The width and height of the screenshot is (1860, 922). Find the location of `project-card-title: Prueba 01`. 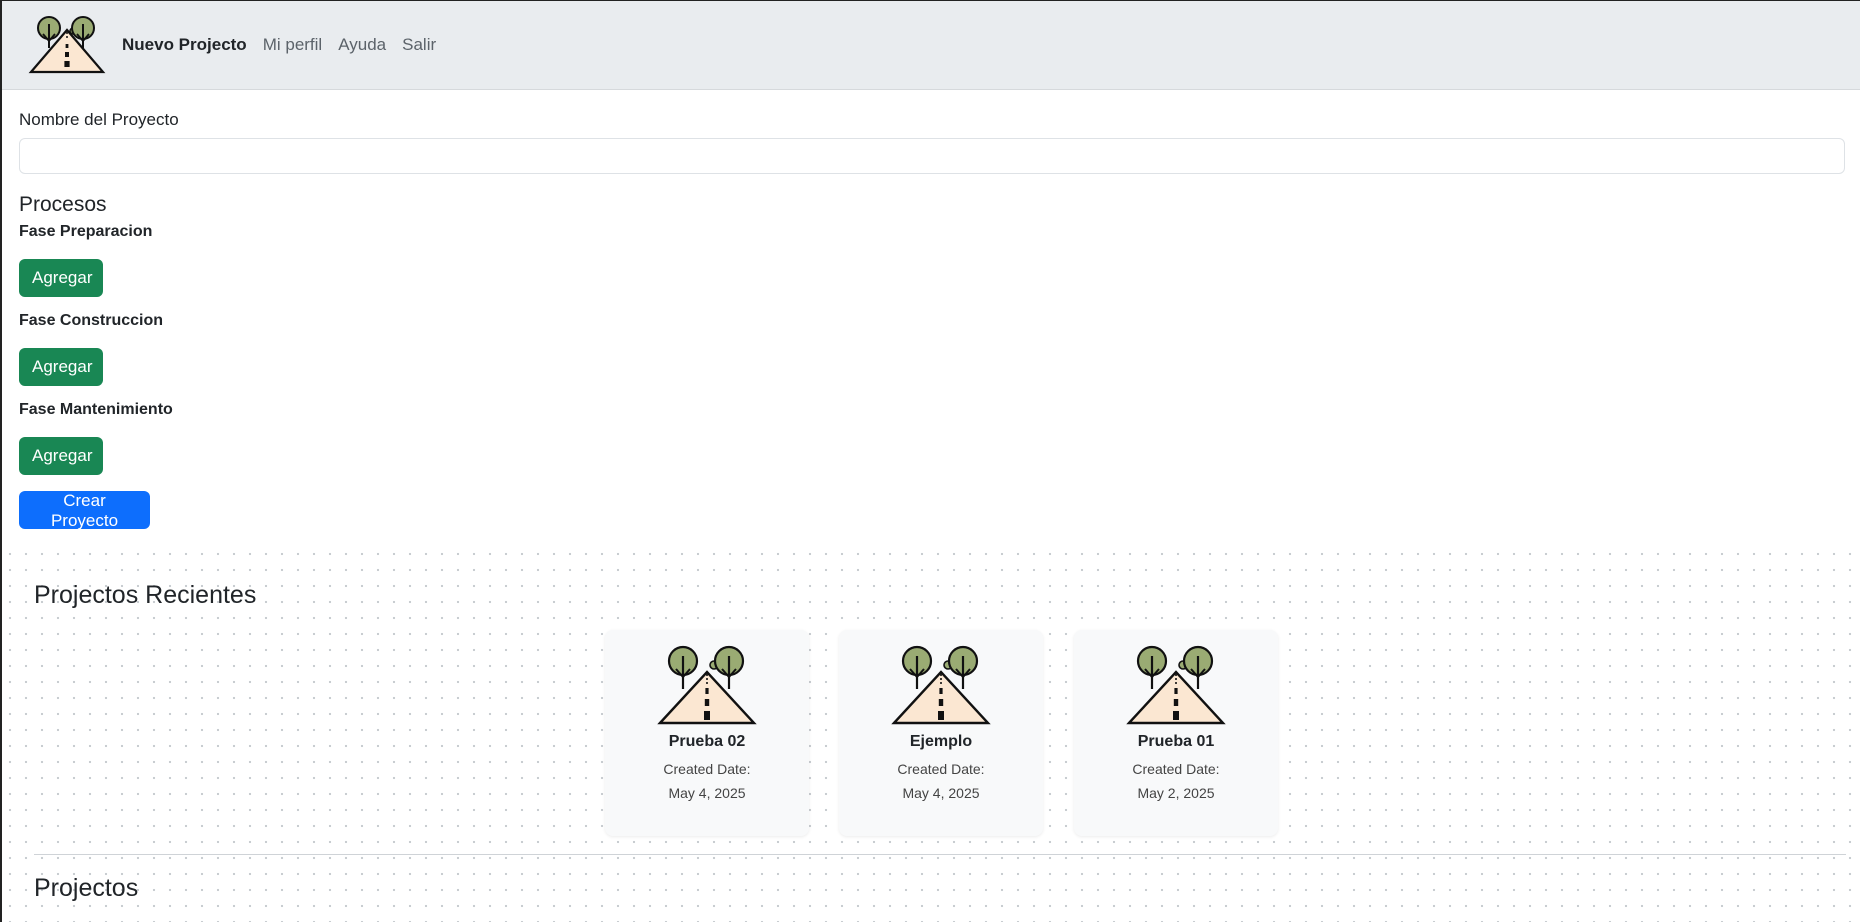

project-card-title: Prueba 01 is located at coordinates (1176, 741).